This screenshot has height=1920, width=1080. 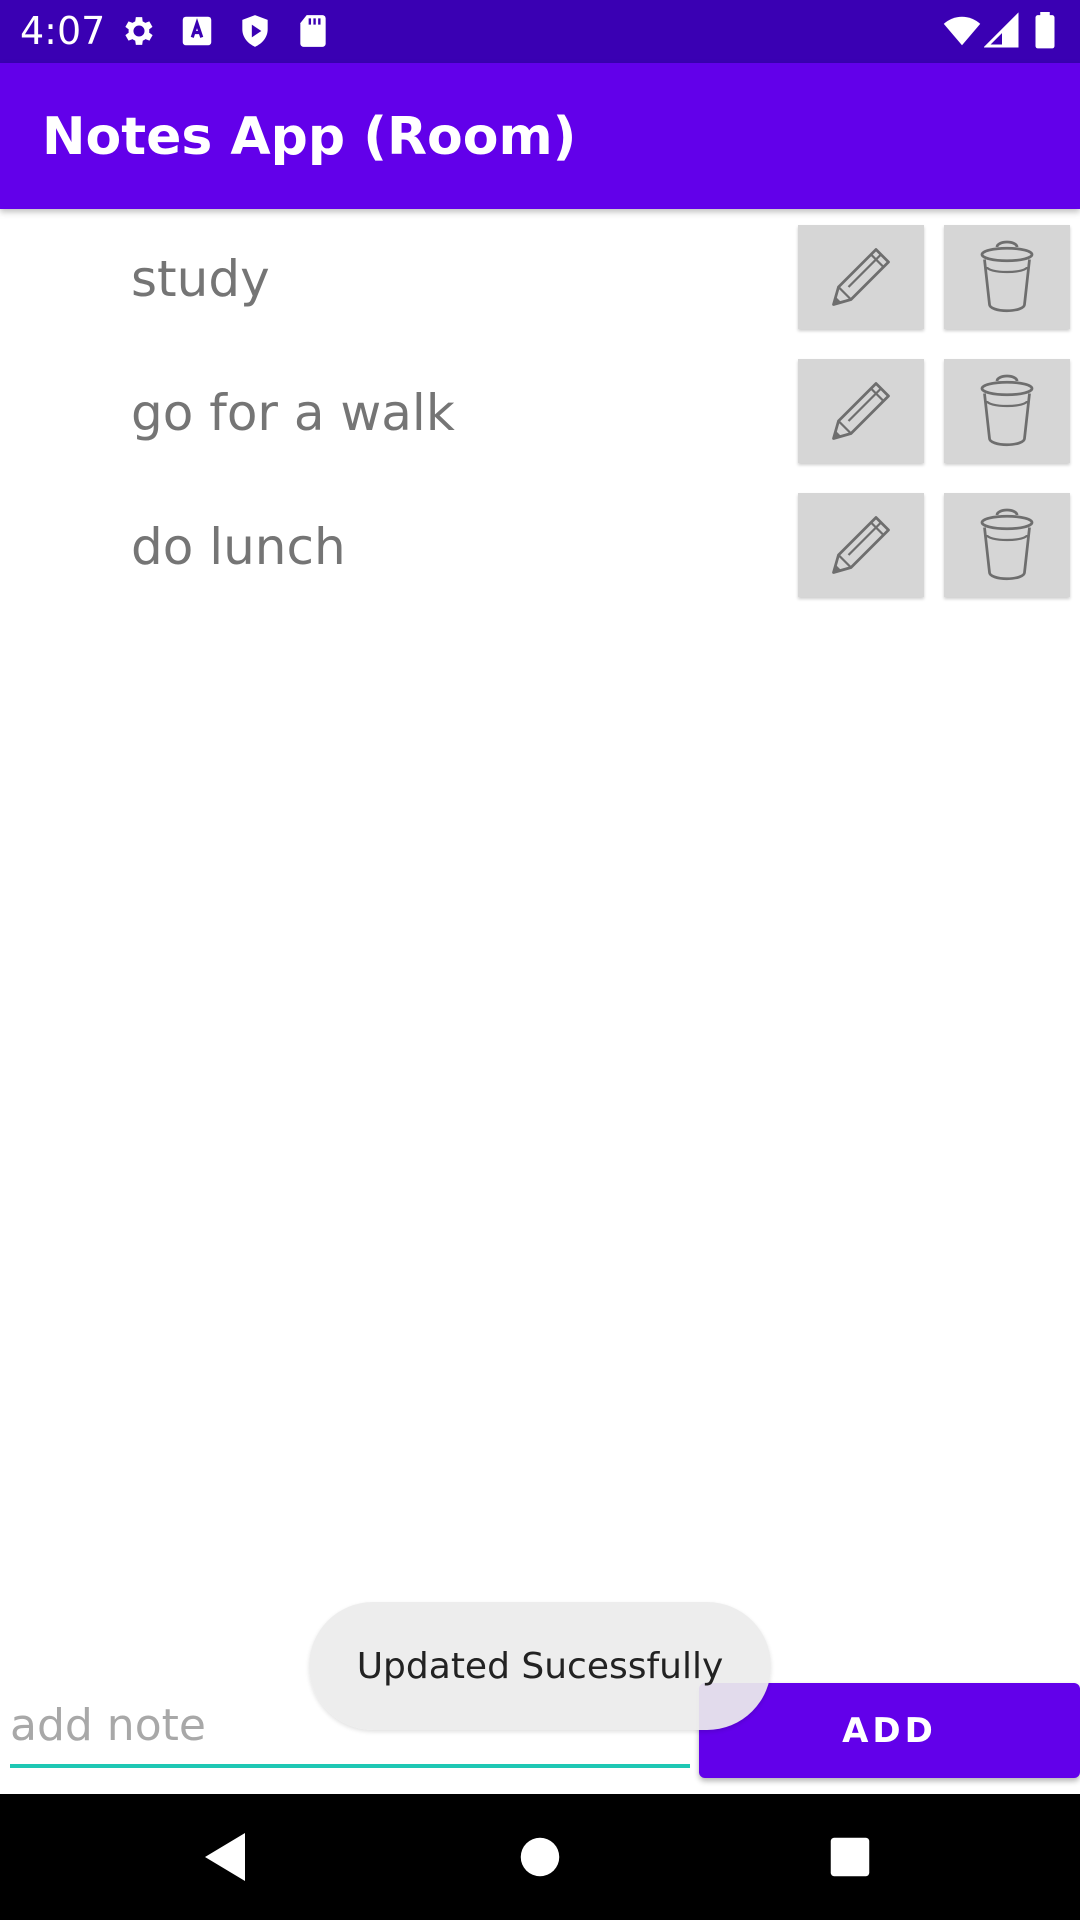 I want to click on status-bar: 4:07, so click(x=540, y=31).